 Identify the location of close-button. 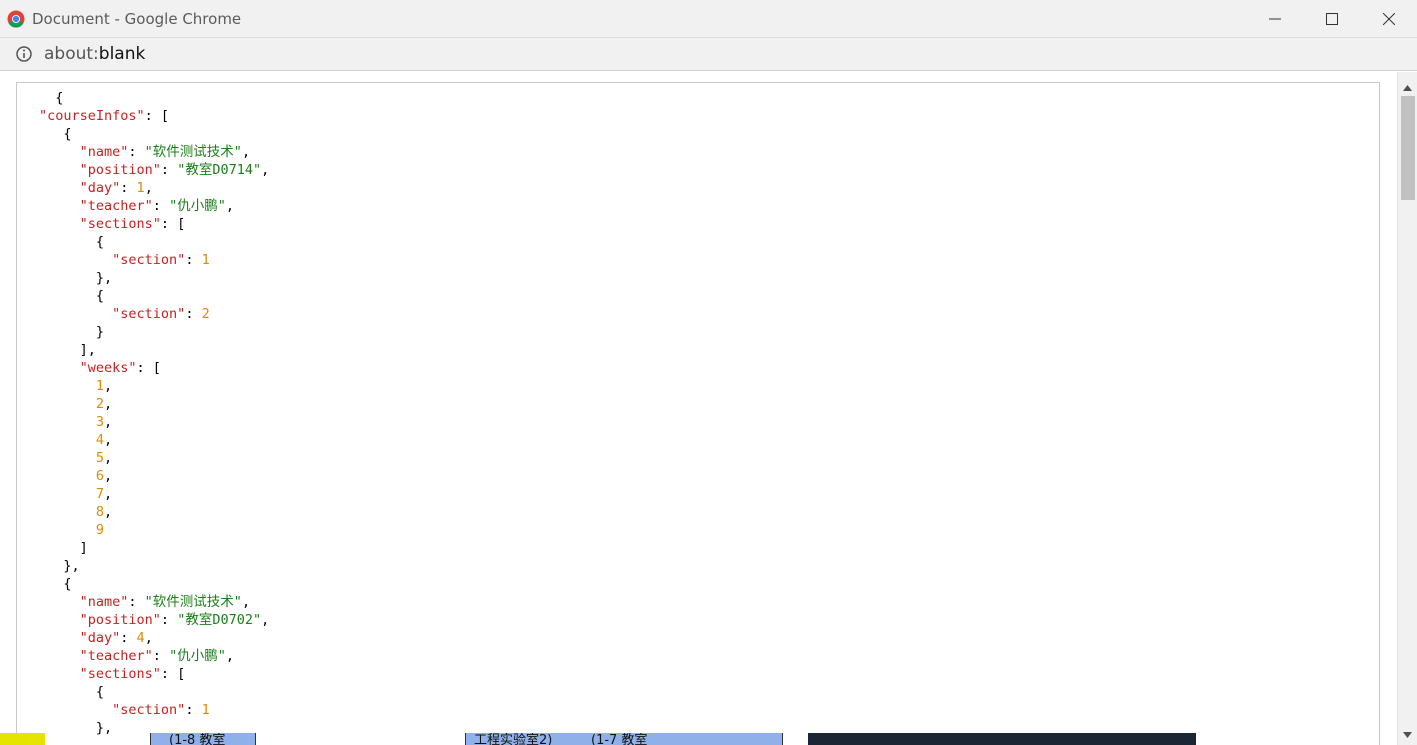
(1388, 19).